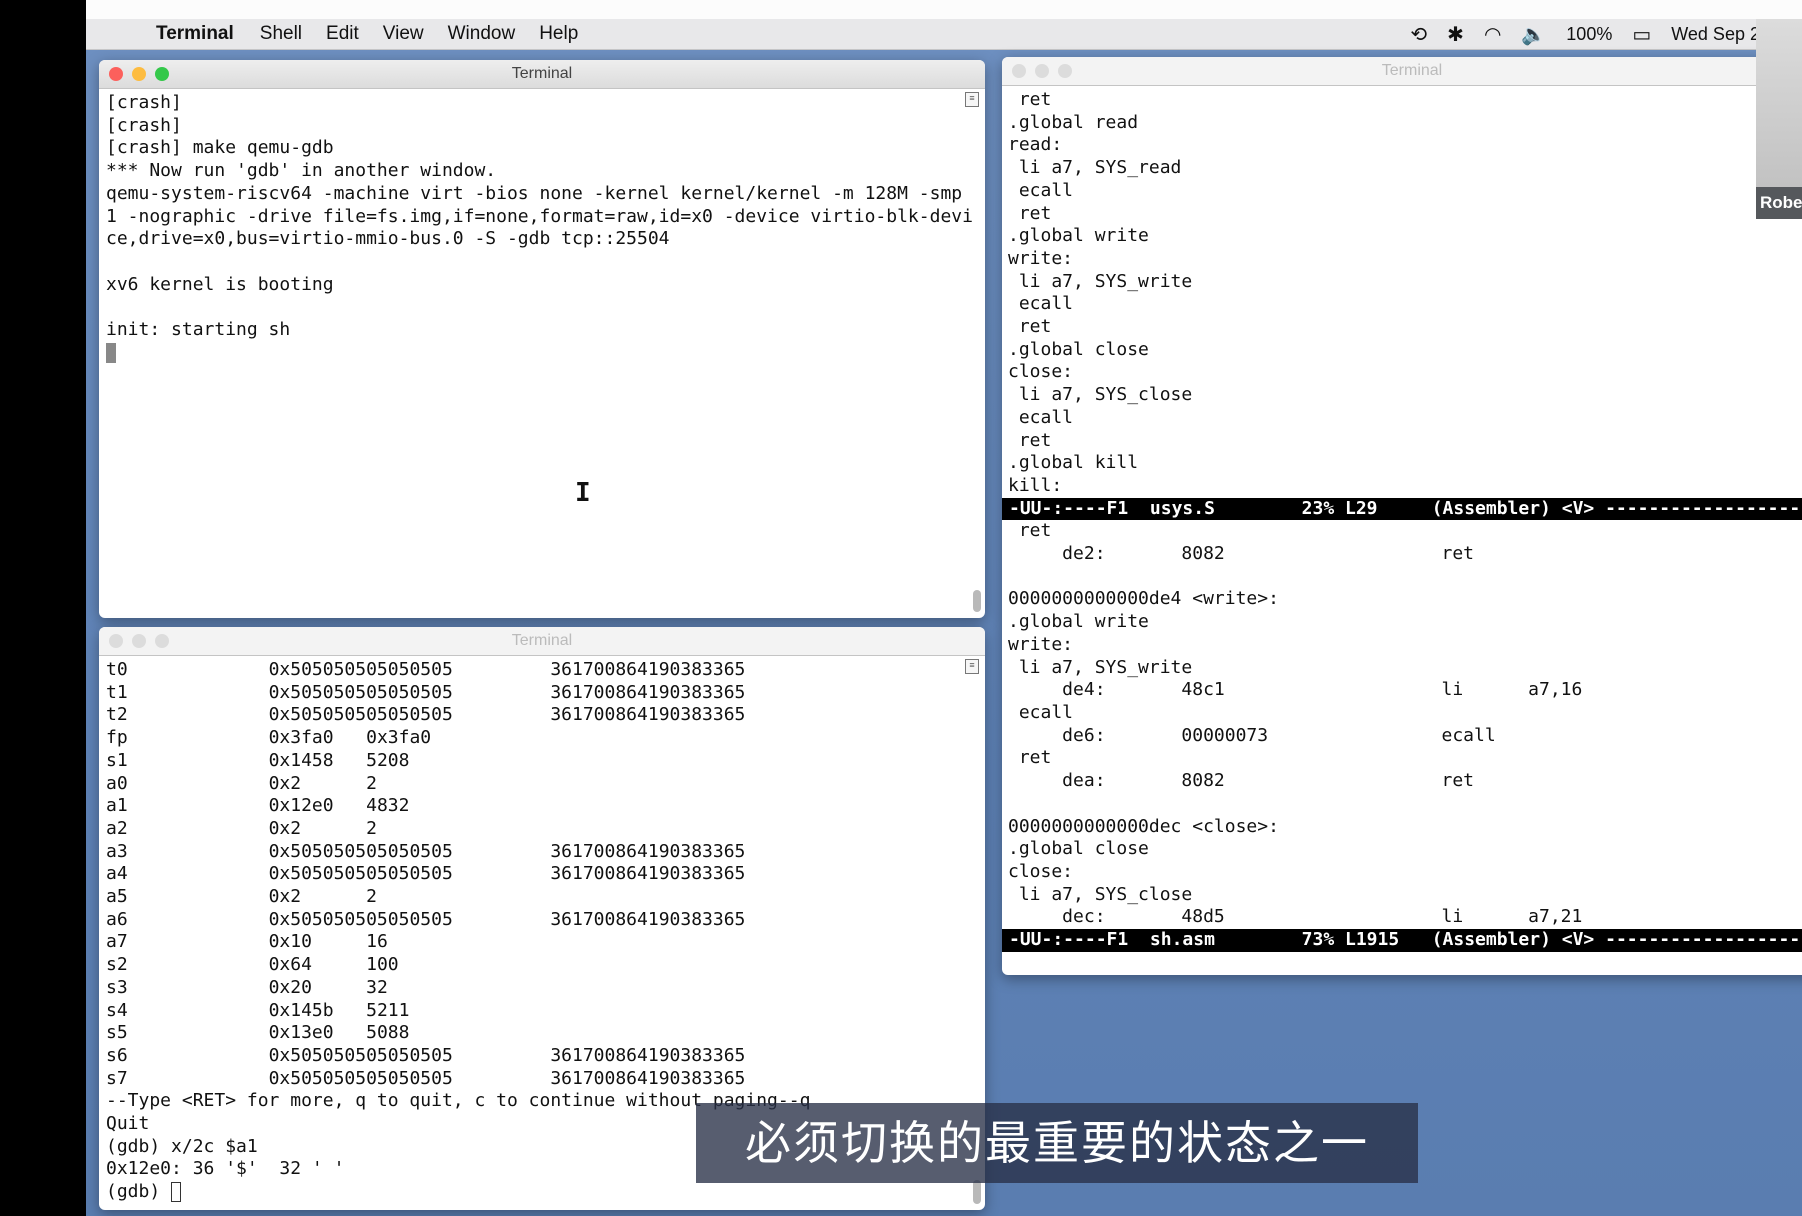 This screenshot has height=1216, width=1802. I want to click on code-line: .global write, so click(1078, 622).